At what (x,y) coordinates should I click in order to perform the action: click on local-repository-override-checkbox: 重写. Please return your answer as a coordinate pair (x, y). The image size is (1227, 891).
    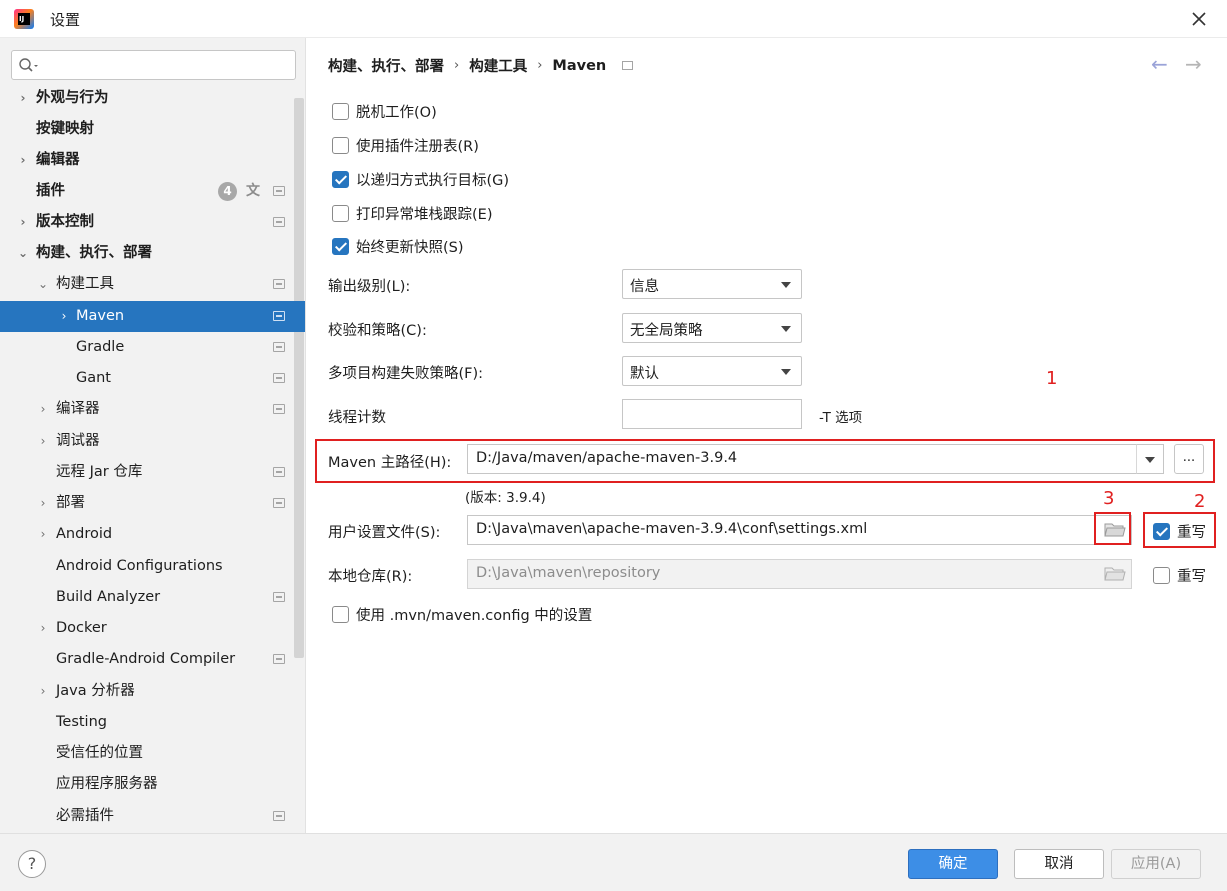
    Looking at the image, I should click on (1179, 575).